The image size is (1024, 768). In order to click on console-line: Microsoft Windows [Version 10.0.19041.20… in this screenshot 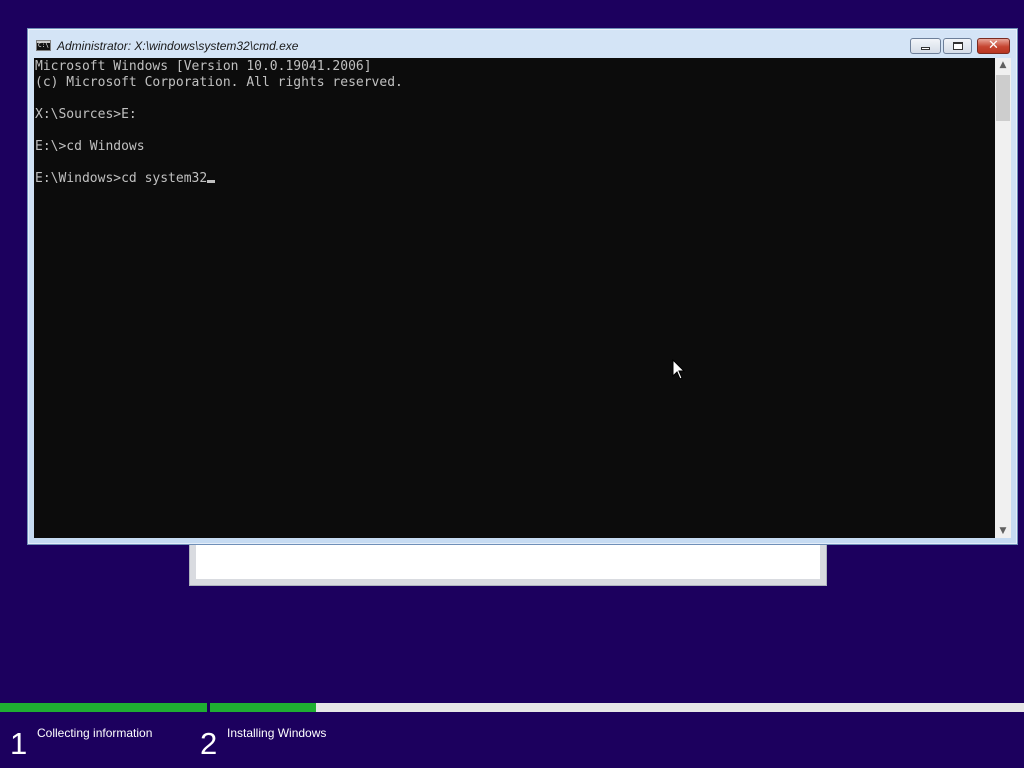, I will do `click(203, 66)`.